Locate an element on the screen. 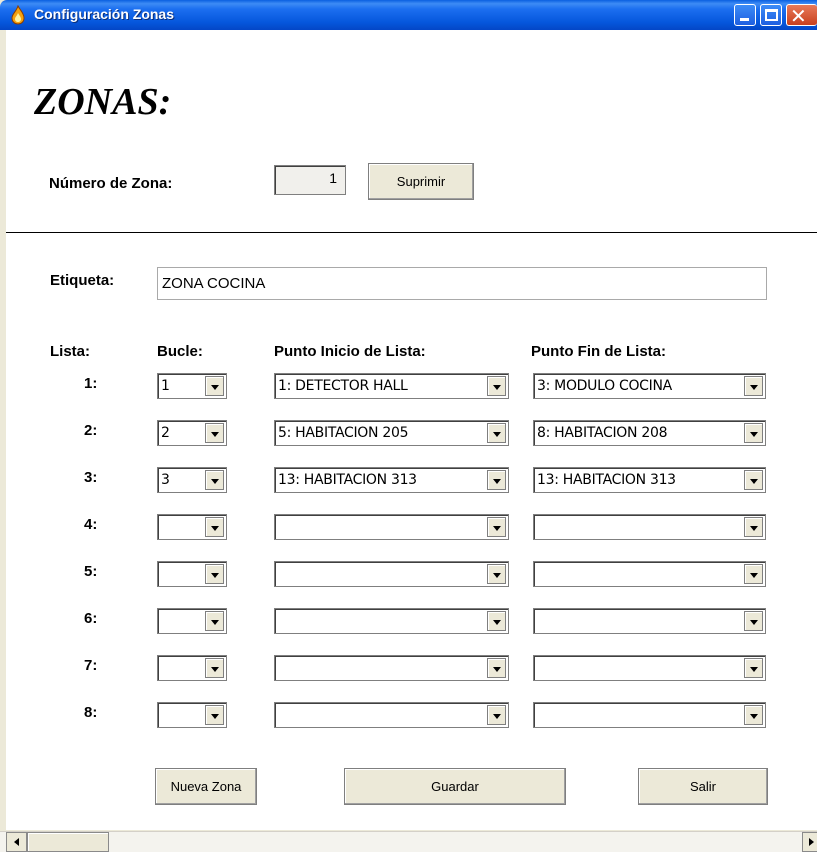  start-point-select: 13: HABITACION 313 is located at coordinates (391, 480).